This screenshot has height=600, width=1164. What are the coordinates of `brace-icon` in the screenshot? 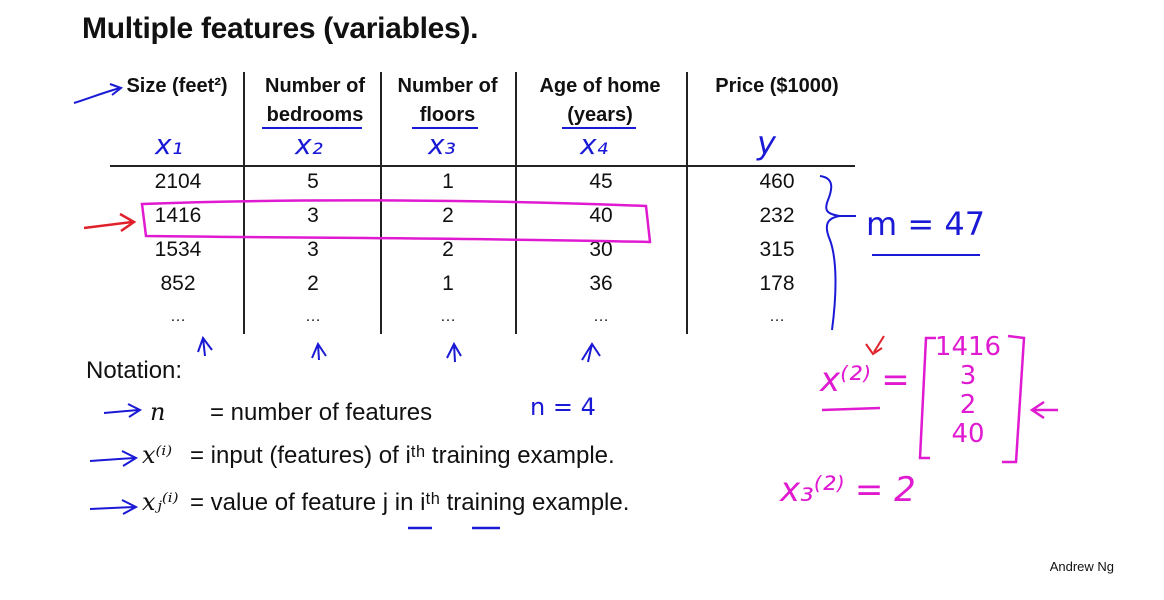 It's located at (830, 253).